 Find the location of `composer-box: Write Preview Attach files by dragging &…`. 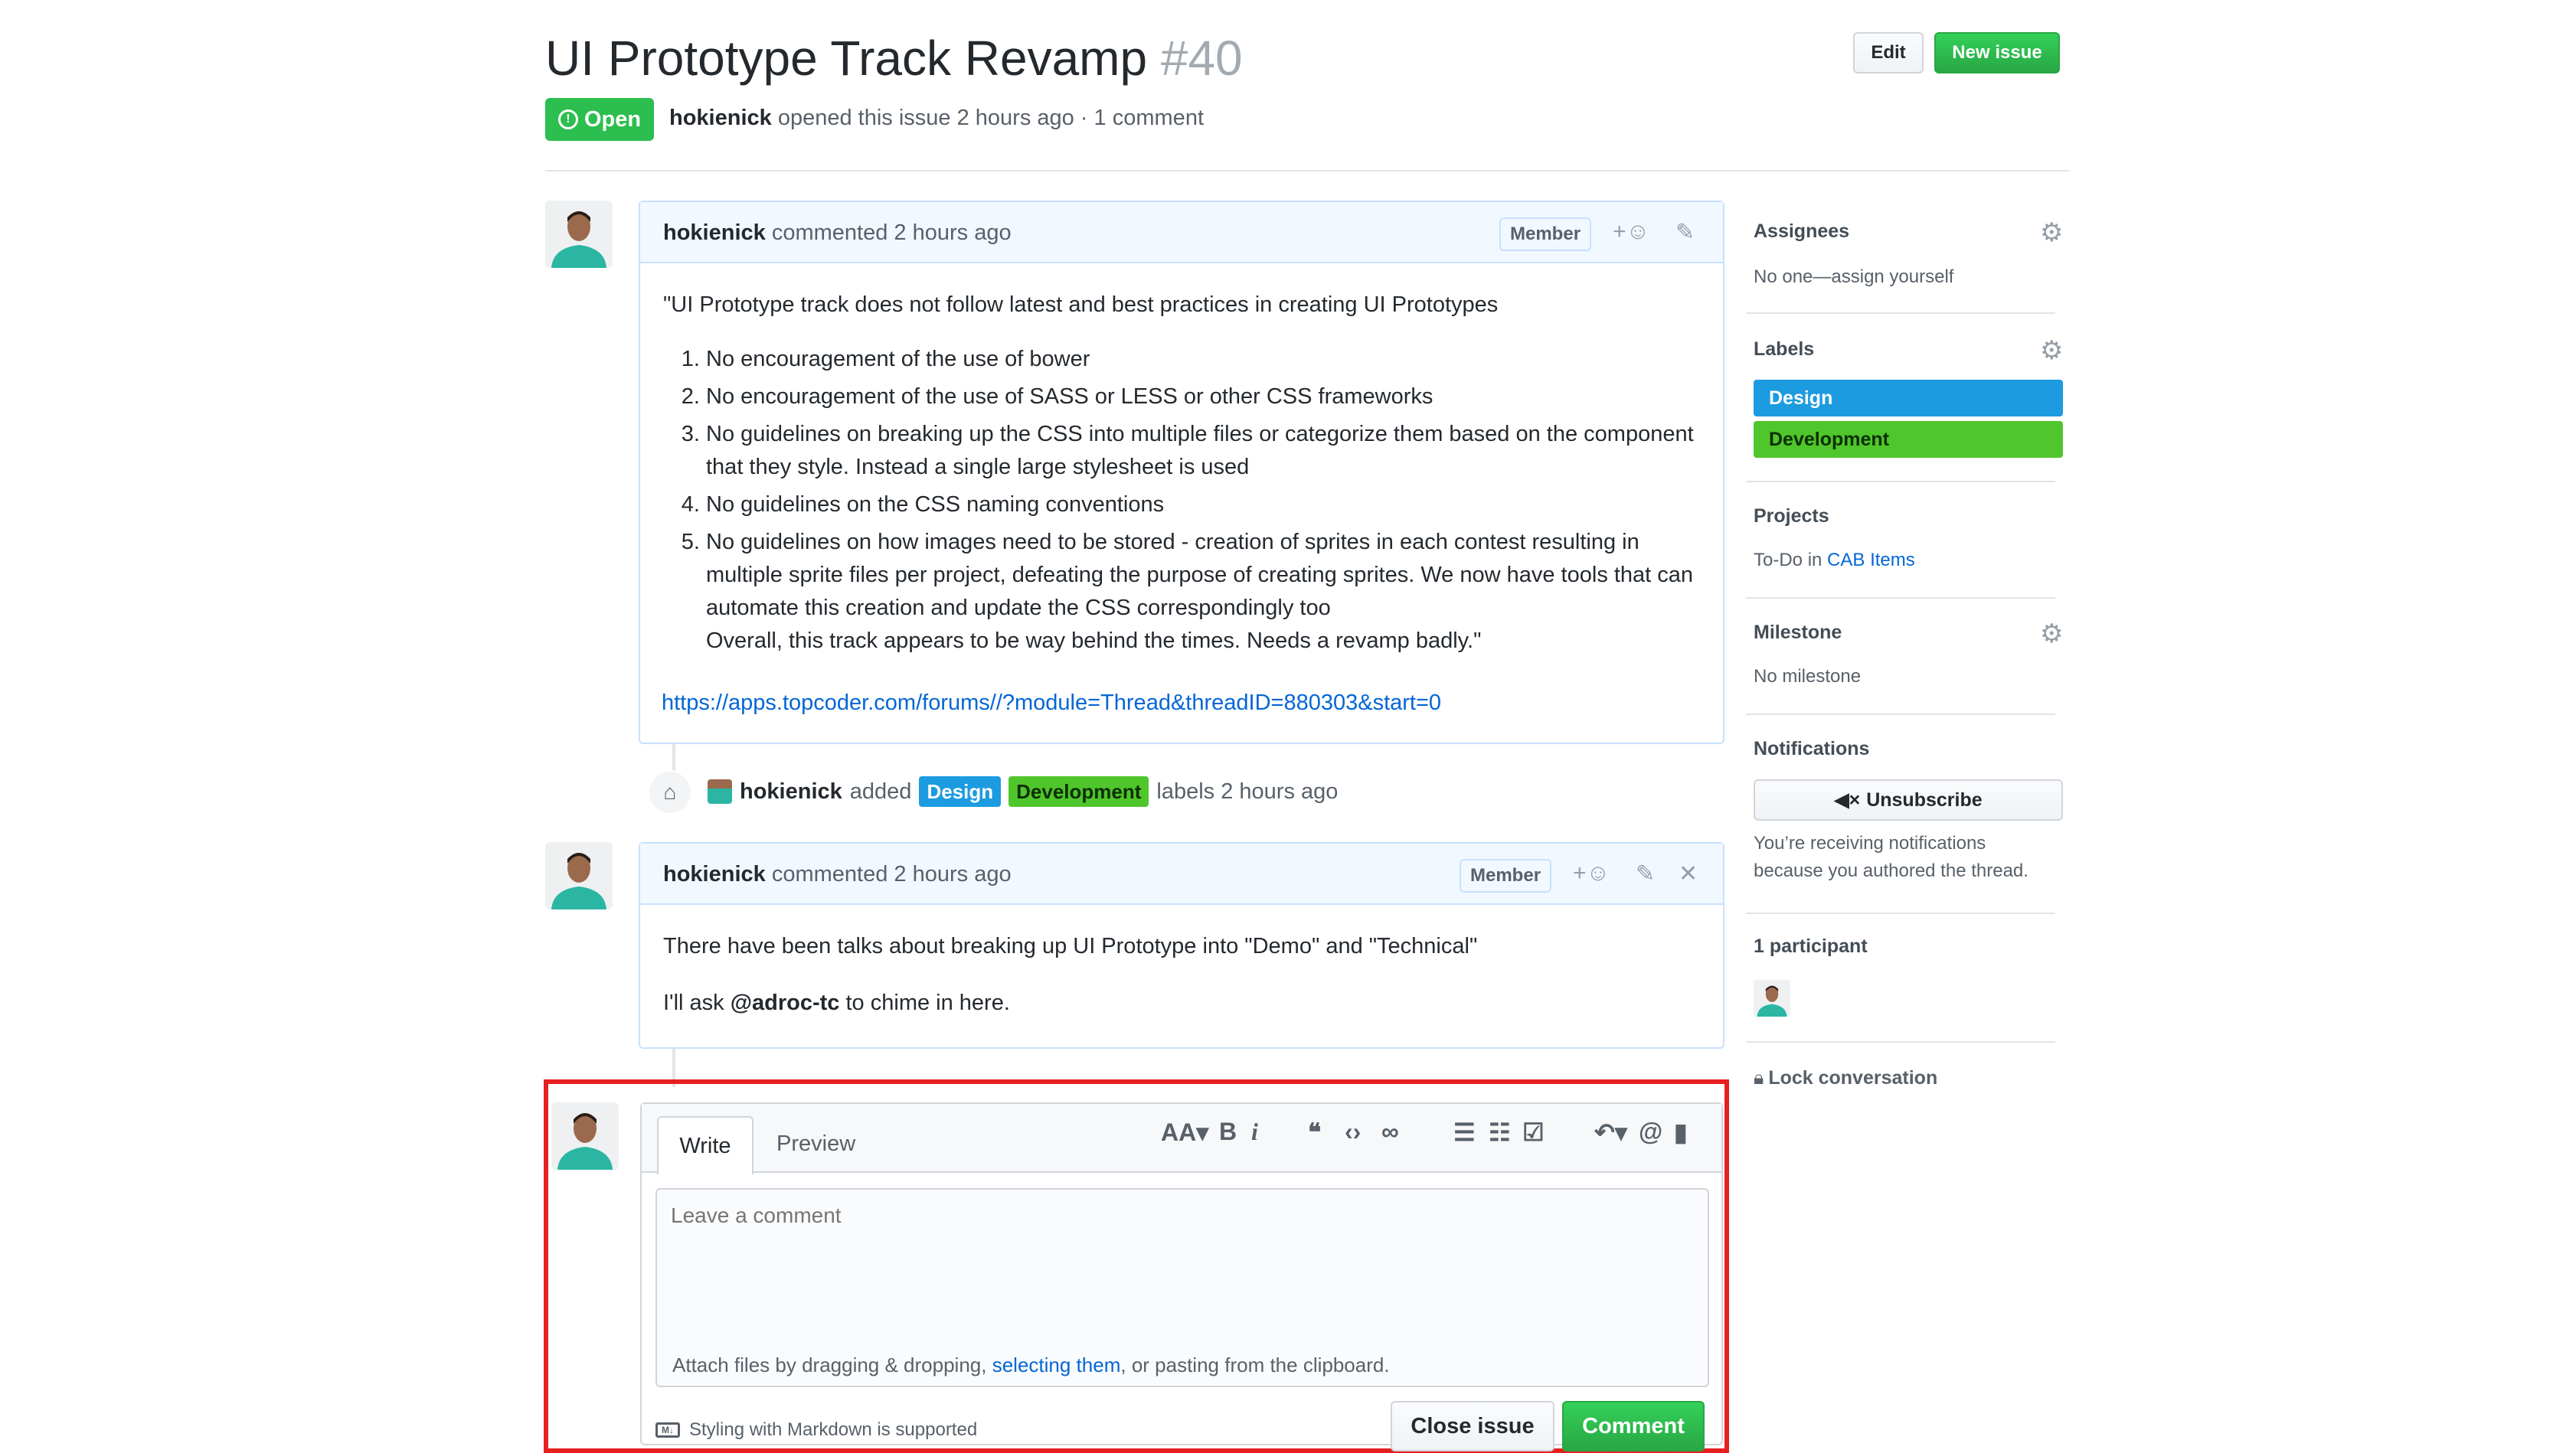

composer-box: Write Preview Attach files by dragging &… is located at coordinates (1181, 1273).